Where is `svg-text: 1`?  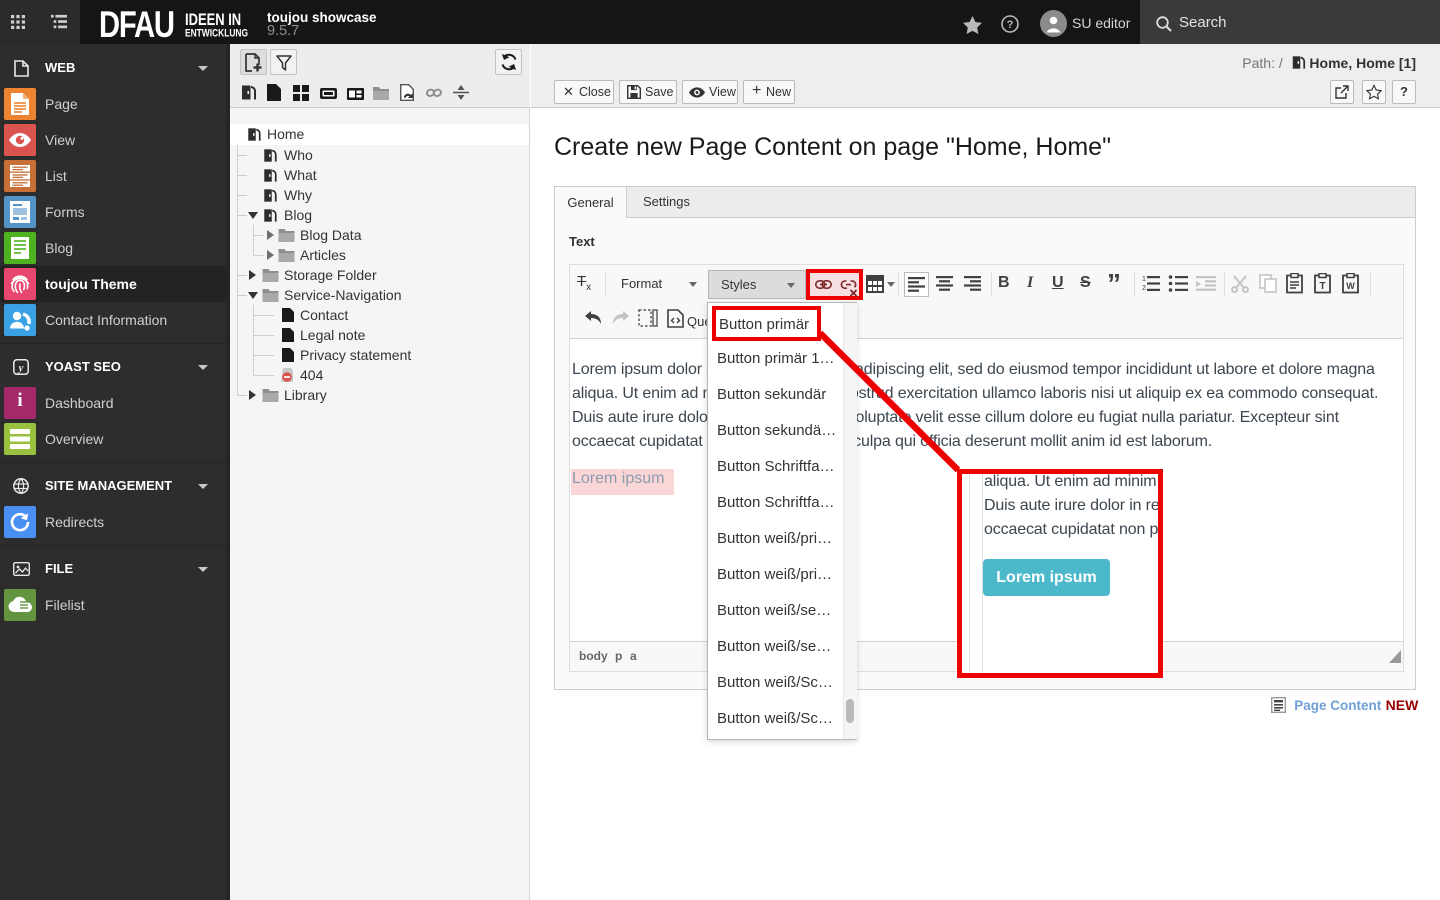 svg-text: 1 is located at coordinates (1144, 279).